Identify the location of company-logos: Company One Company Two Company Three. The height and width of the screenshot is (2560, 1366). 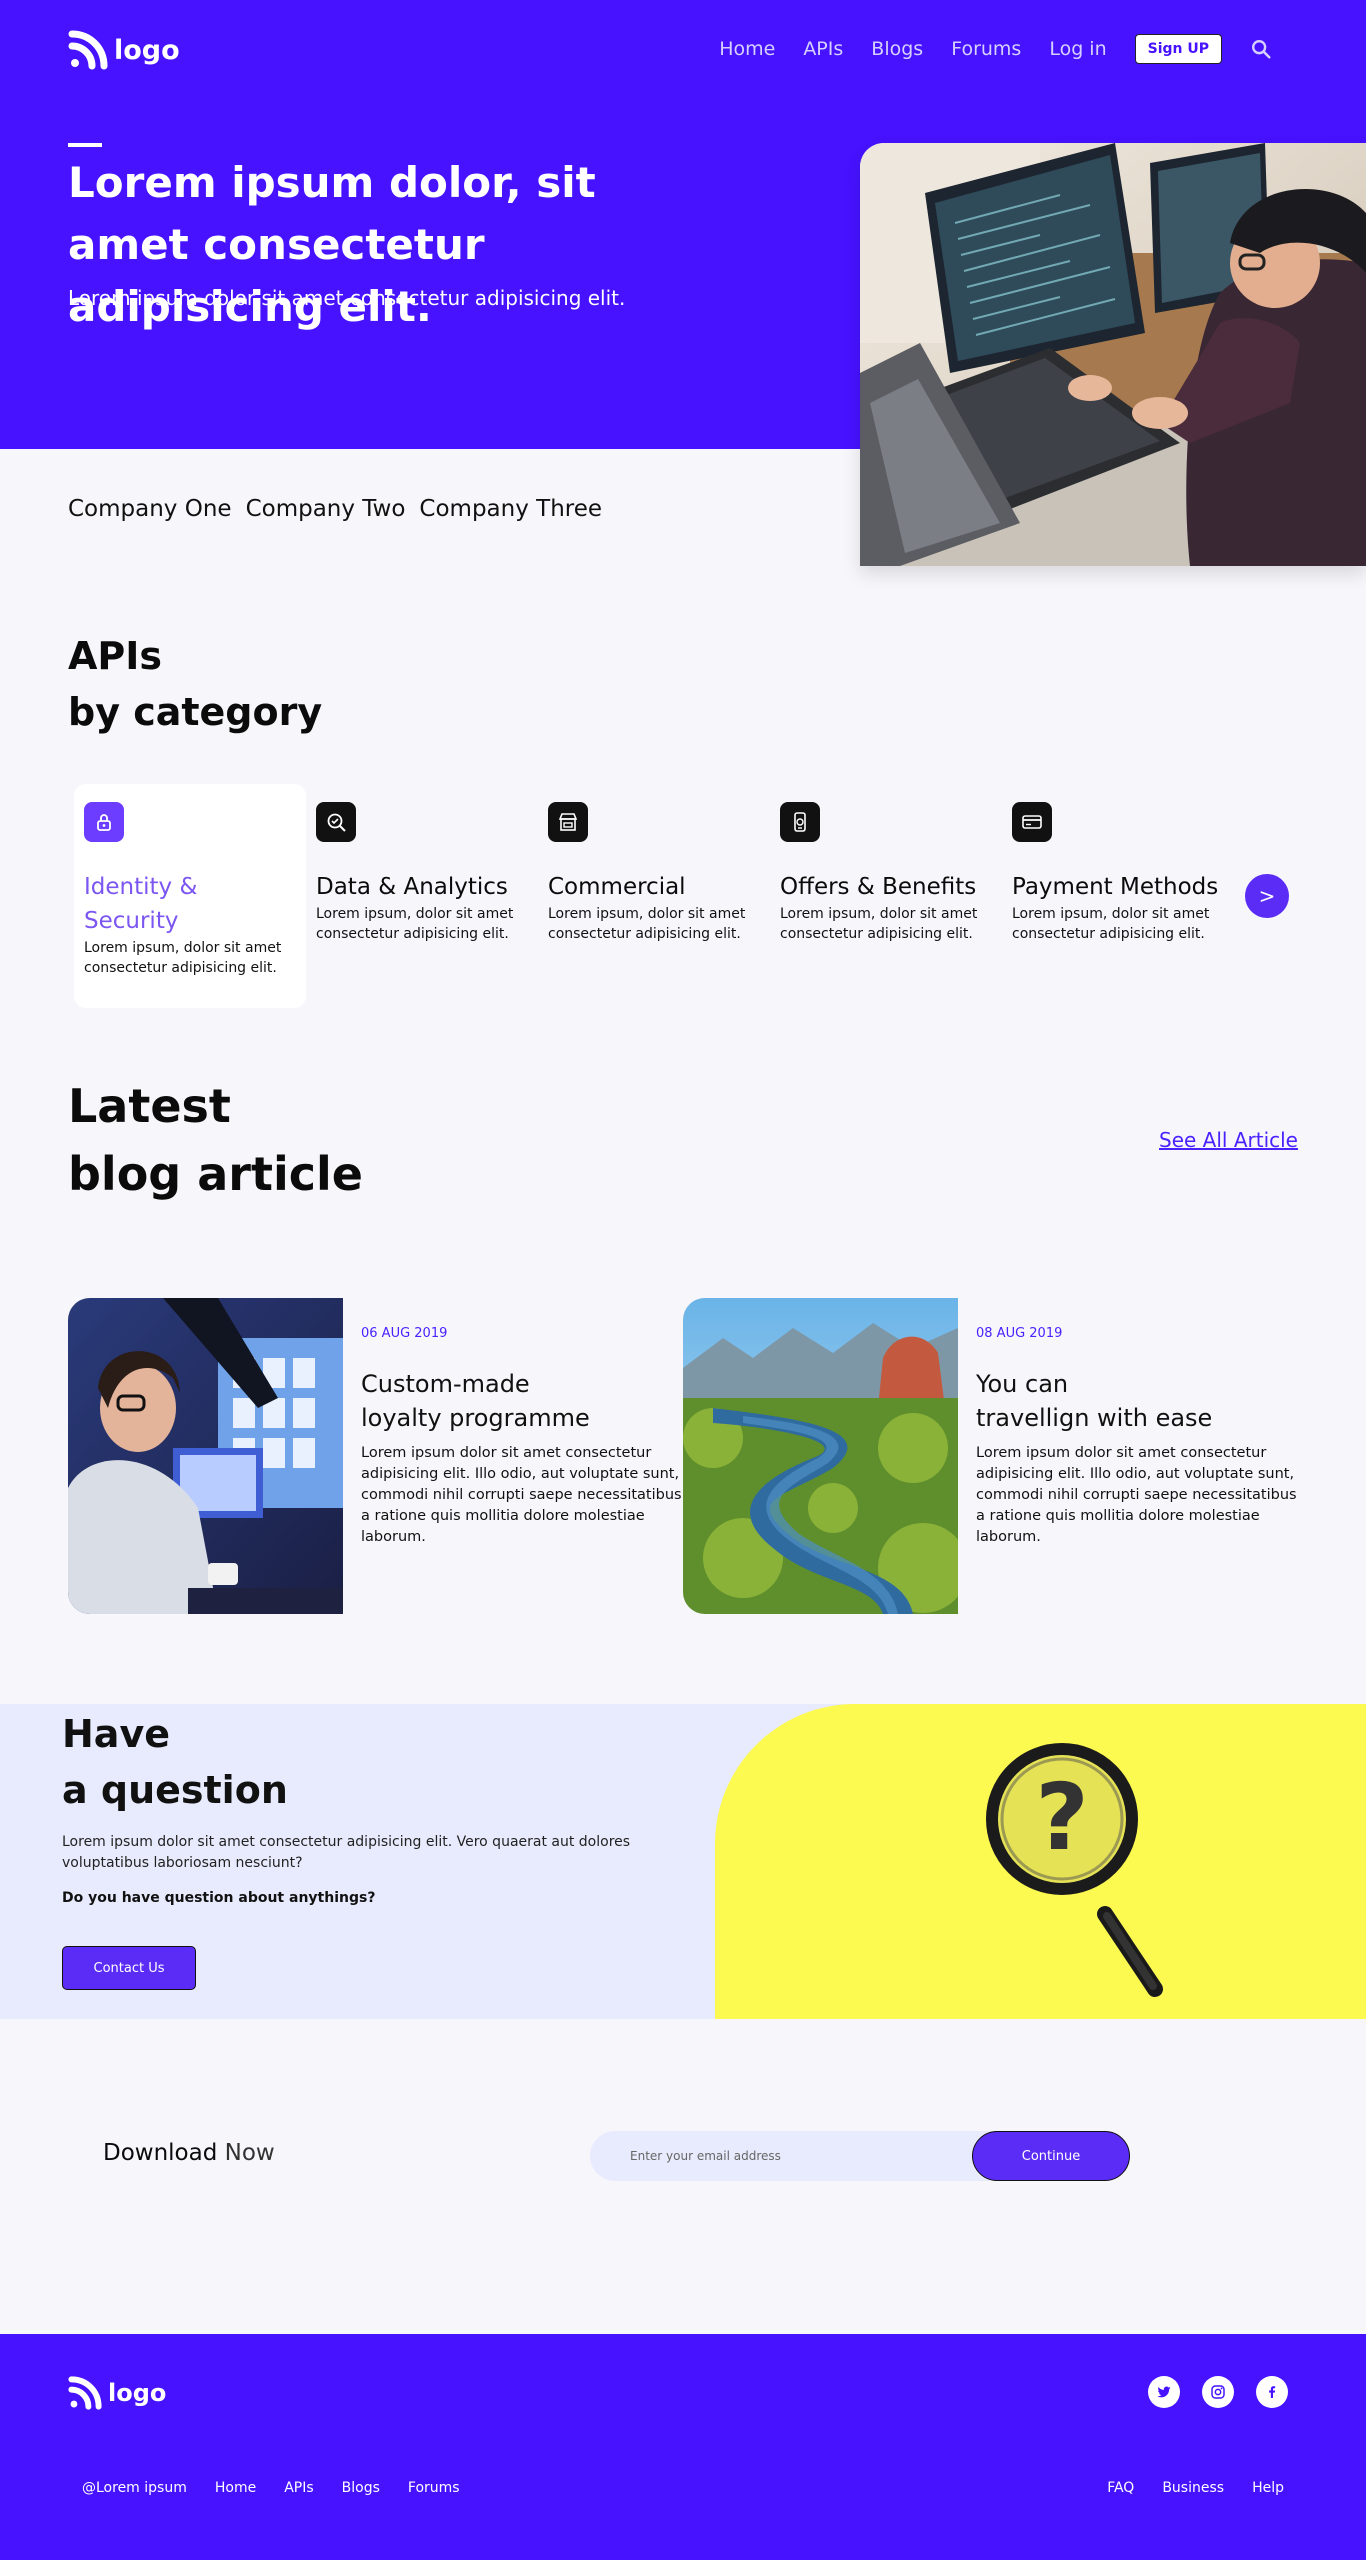
(335, 509).